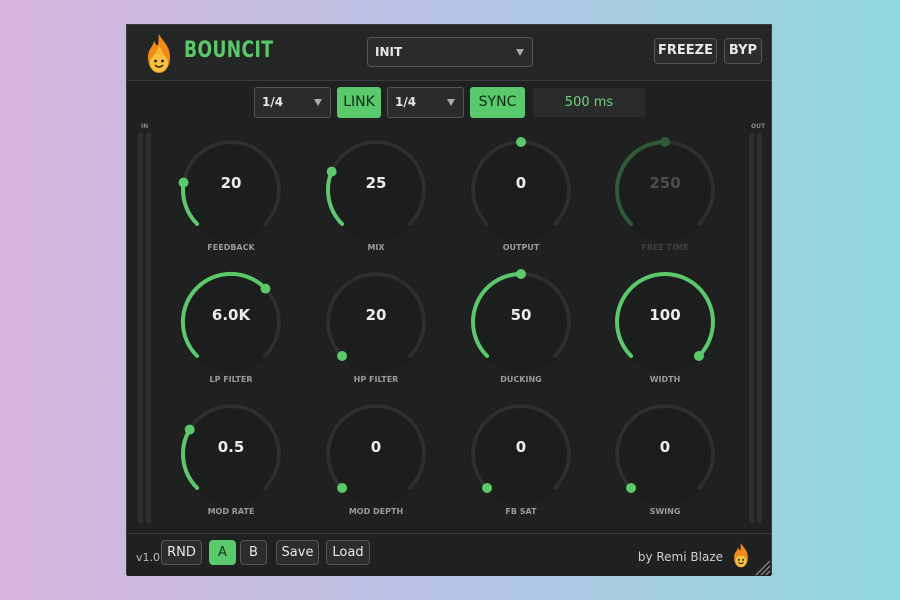 The image size is (900, 600). I want to click on input-meter-label: IN, so click(145, 126).